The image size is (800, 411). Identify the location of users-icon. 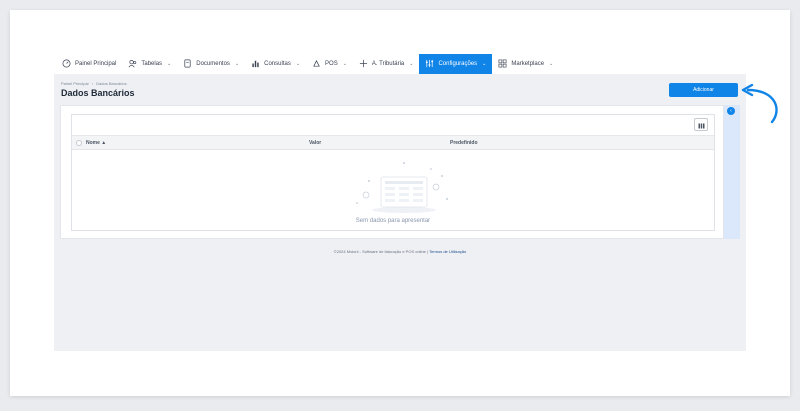
(132, 64).